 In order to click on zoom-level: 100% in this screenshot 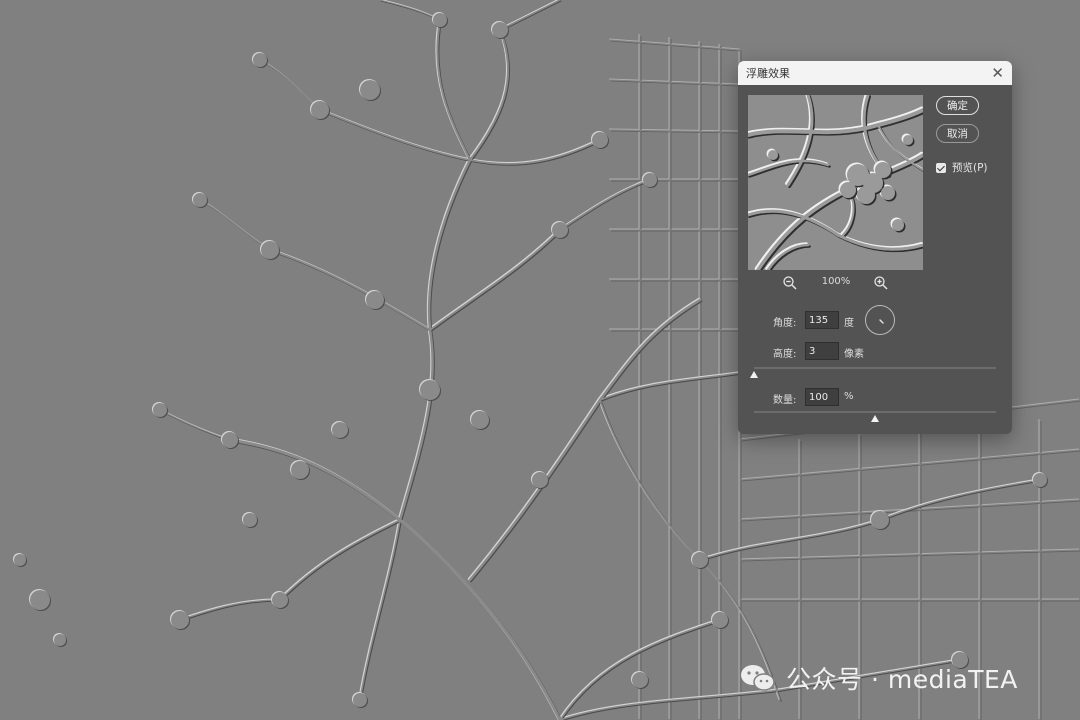, I will do `click(836, 281)`.